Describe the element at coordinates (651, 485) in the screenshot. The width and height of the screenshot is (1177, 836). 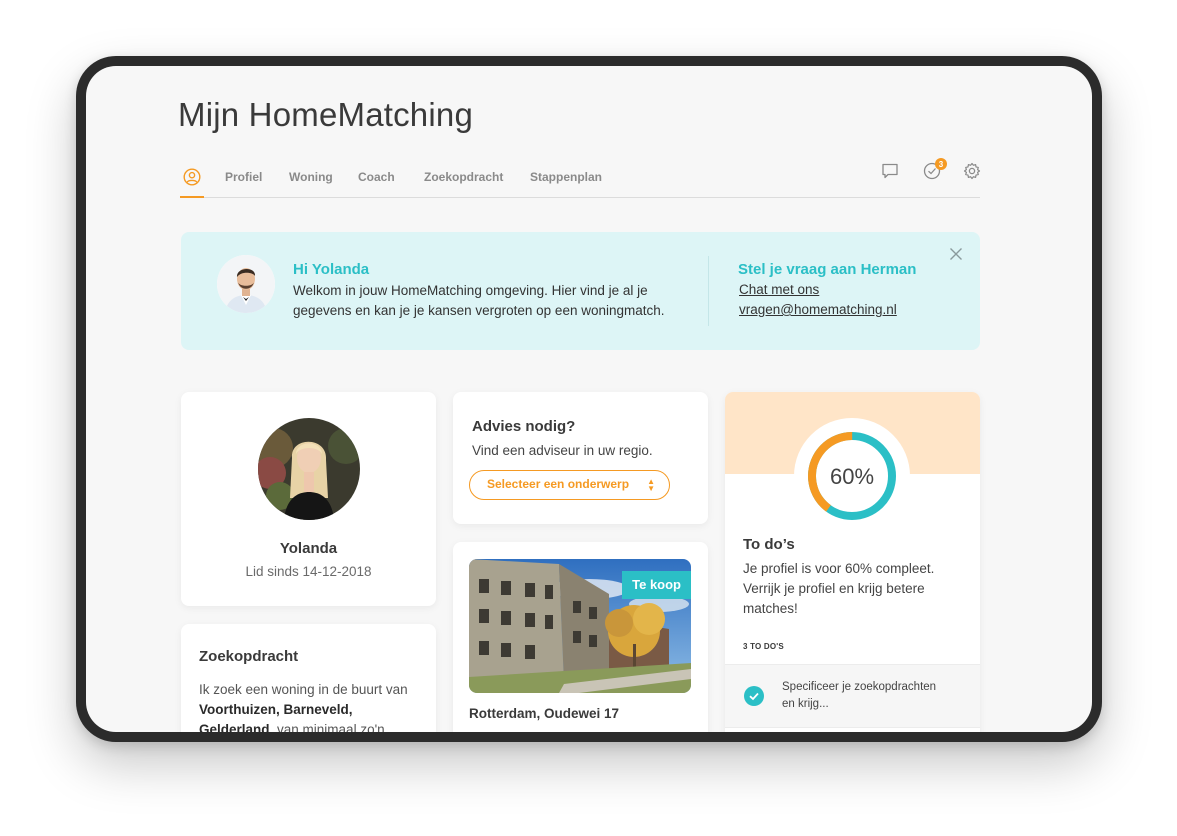
I see `select-arrows-icon: ▲ ▼` at that location.